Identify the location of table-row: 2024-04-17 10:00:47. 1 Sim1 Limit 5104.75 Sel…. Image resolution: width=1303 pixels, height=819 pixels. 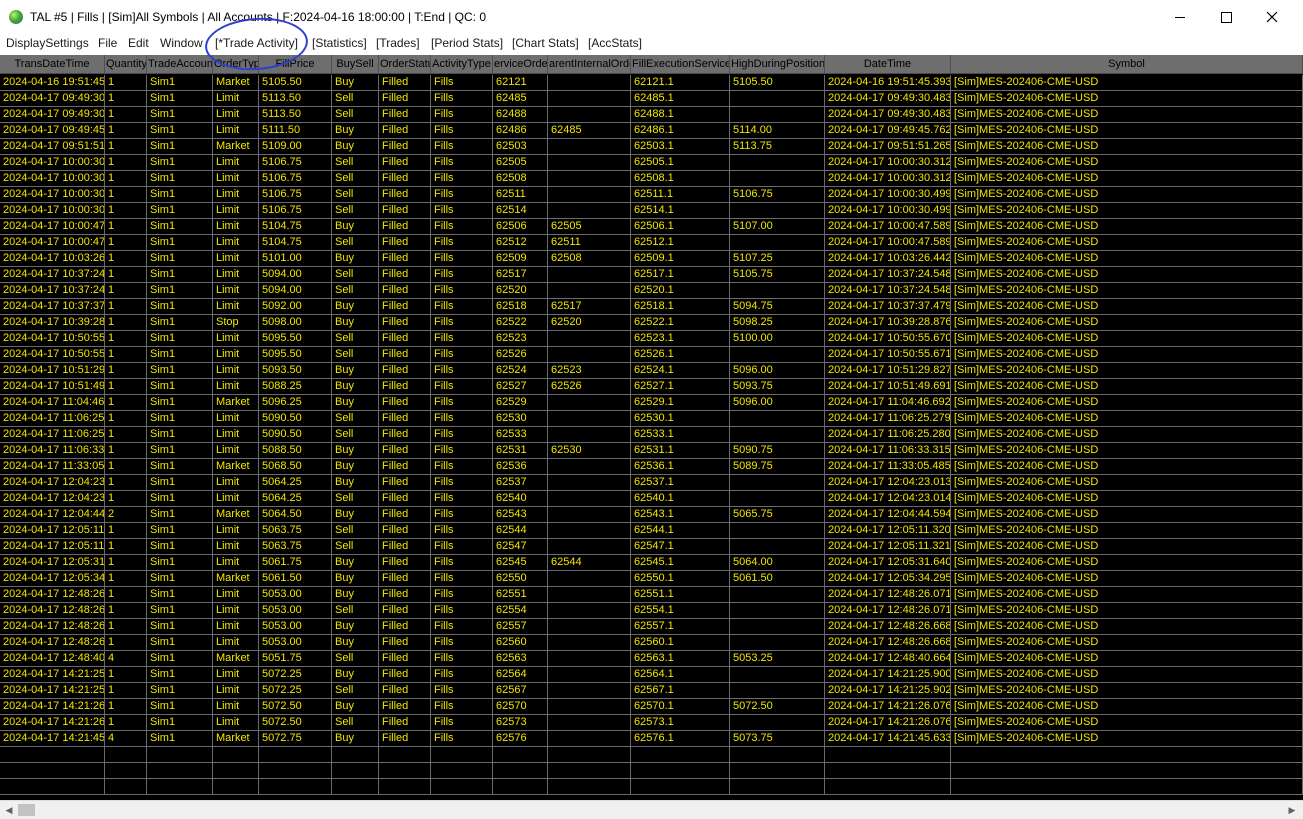
(651, 243).